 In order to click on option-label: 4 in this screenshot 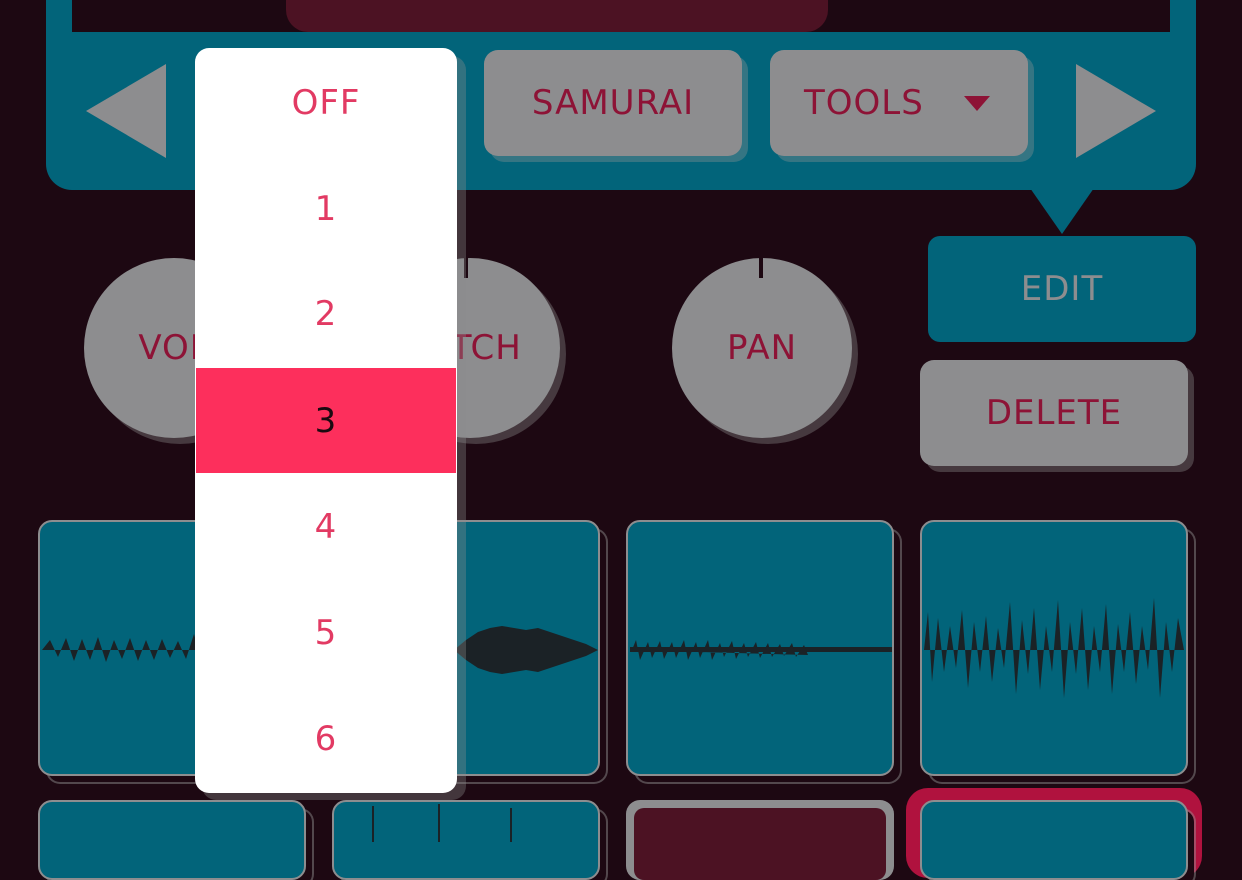, I will do `click(326, 526)`.